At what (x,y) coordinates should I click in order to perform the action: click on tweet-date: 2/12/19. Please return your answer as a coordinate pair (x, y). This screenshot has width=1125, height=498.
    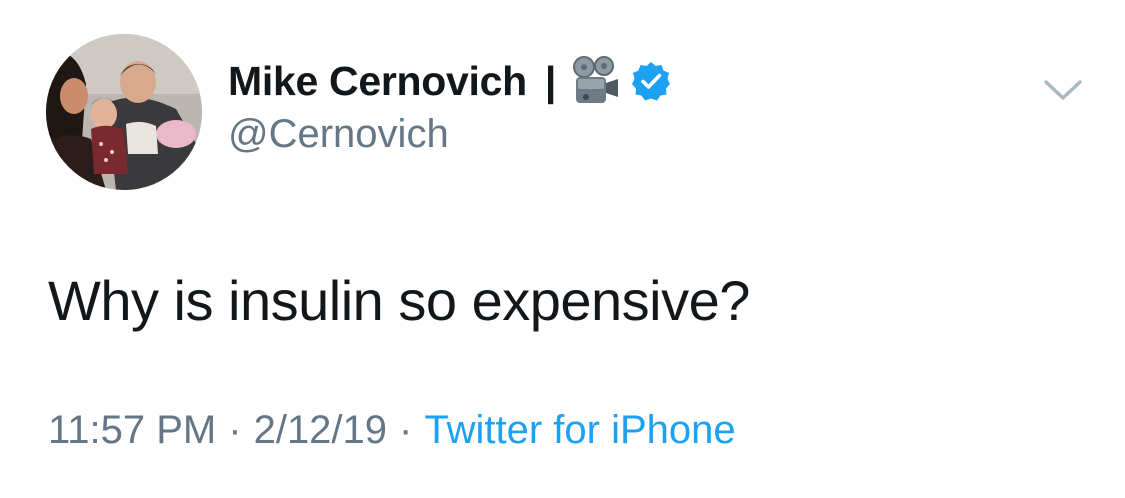
    Looking at the image, I should click on (320, 430).